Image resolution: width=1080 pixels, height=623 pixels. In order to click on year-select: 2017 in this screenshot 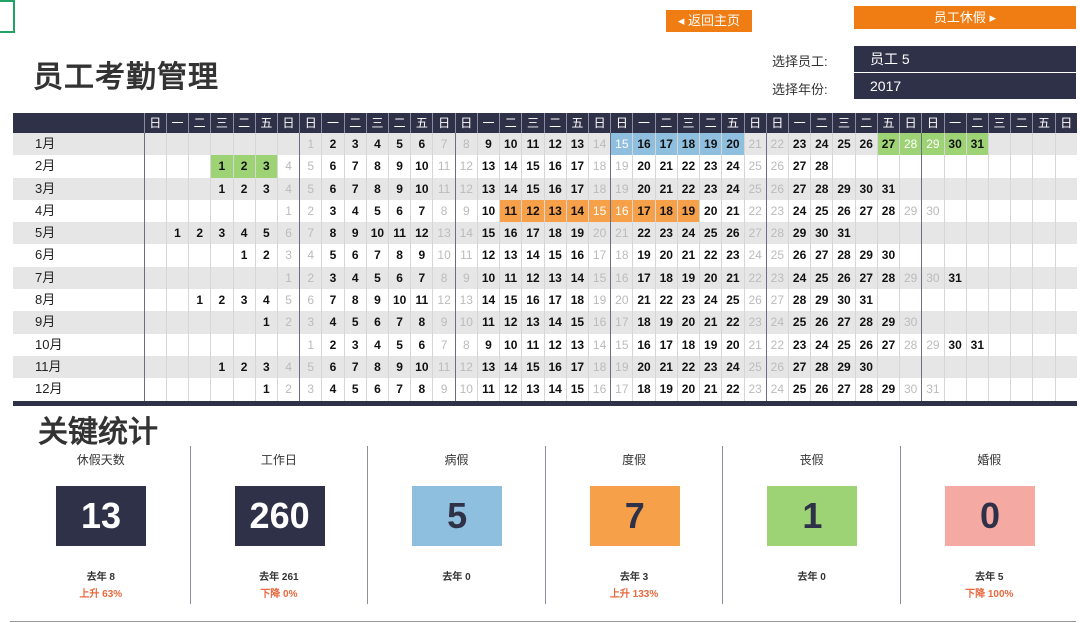, I will do `click(965, 86)`.